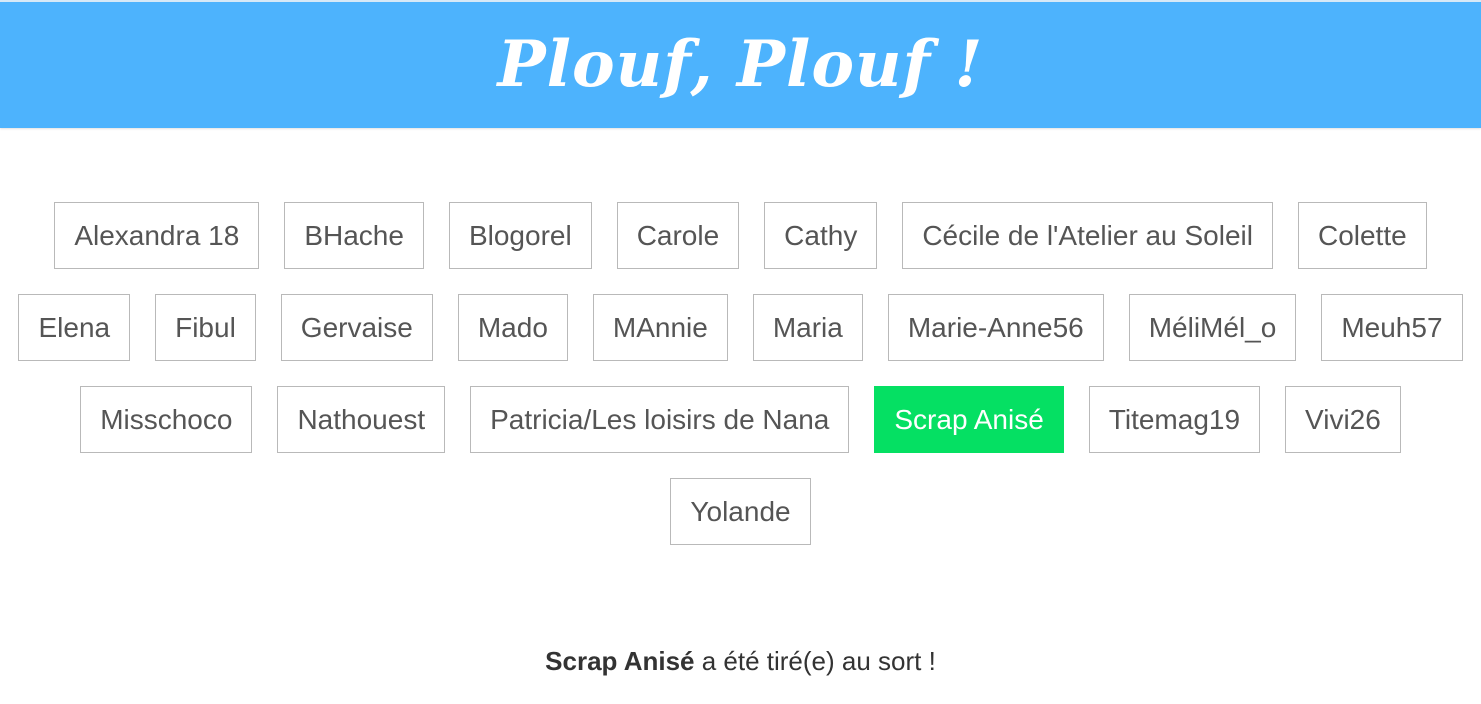 The height and width of the screenshot is (704, 1481). I want to click on name-button: Vivi26, so click(1343, 419).